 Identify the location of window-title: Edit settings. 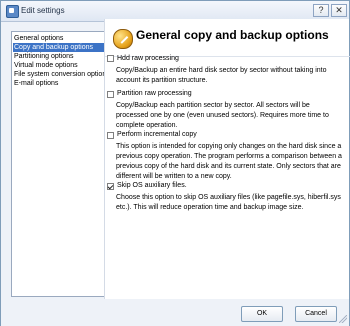
(43, 10).